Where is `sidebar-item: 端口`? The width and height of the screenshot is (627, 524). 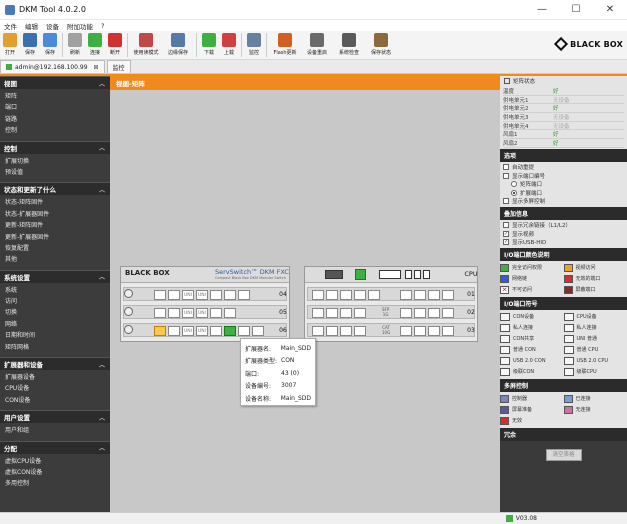 sidebar-item: 端口 is located at coordinates (55, 107).